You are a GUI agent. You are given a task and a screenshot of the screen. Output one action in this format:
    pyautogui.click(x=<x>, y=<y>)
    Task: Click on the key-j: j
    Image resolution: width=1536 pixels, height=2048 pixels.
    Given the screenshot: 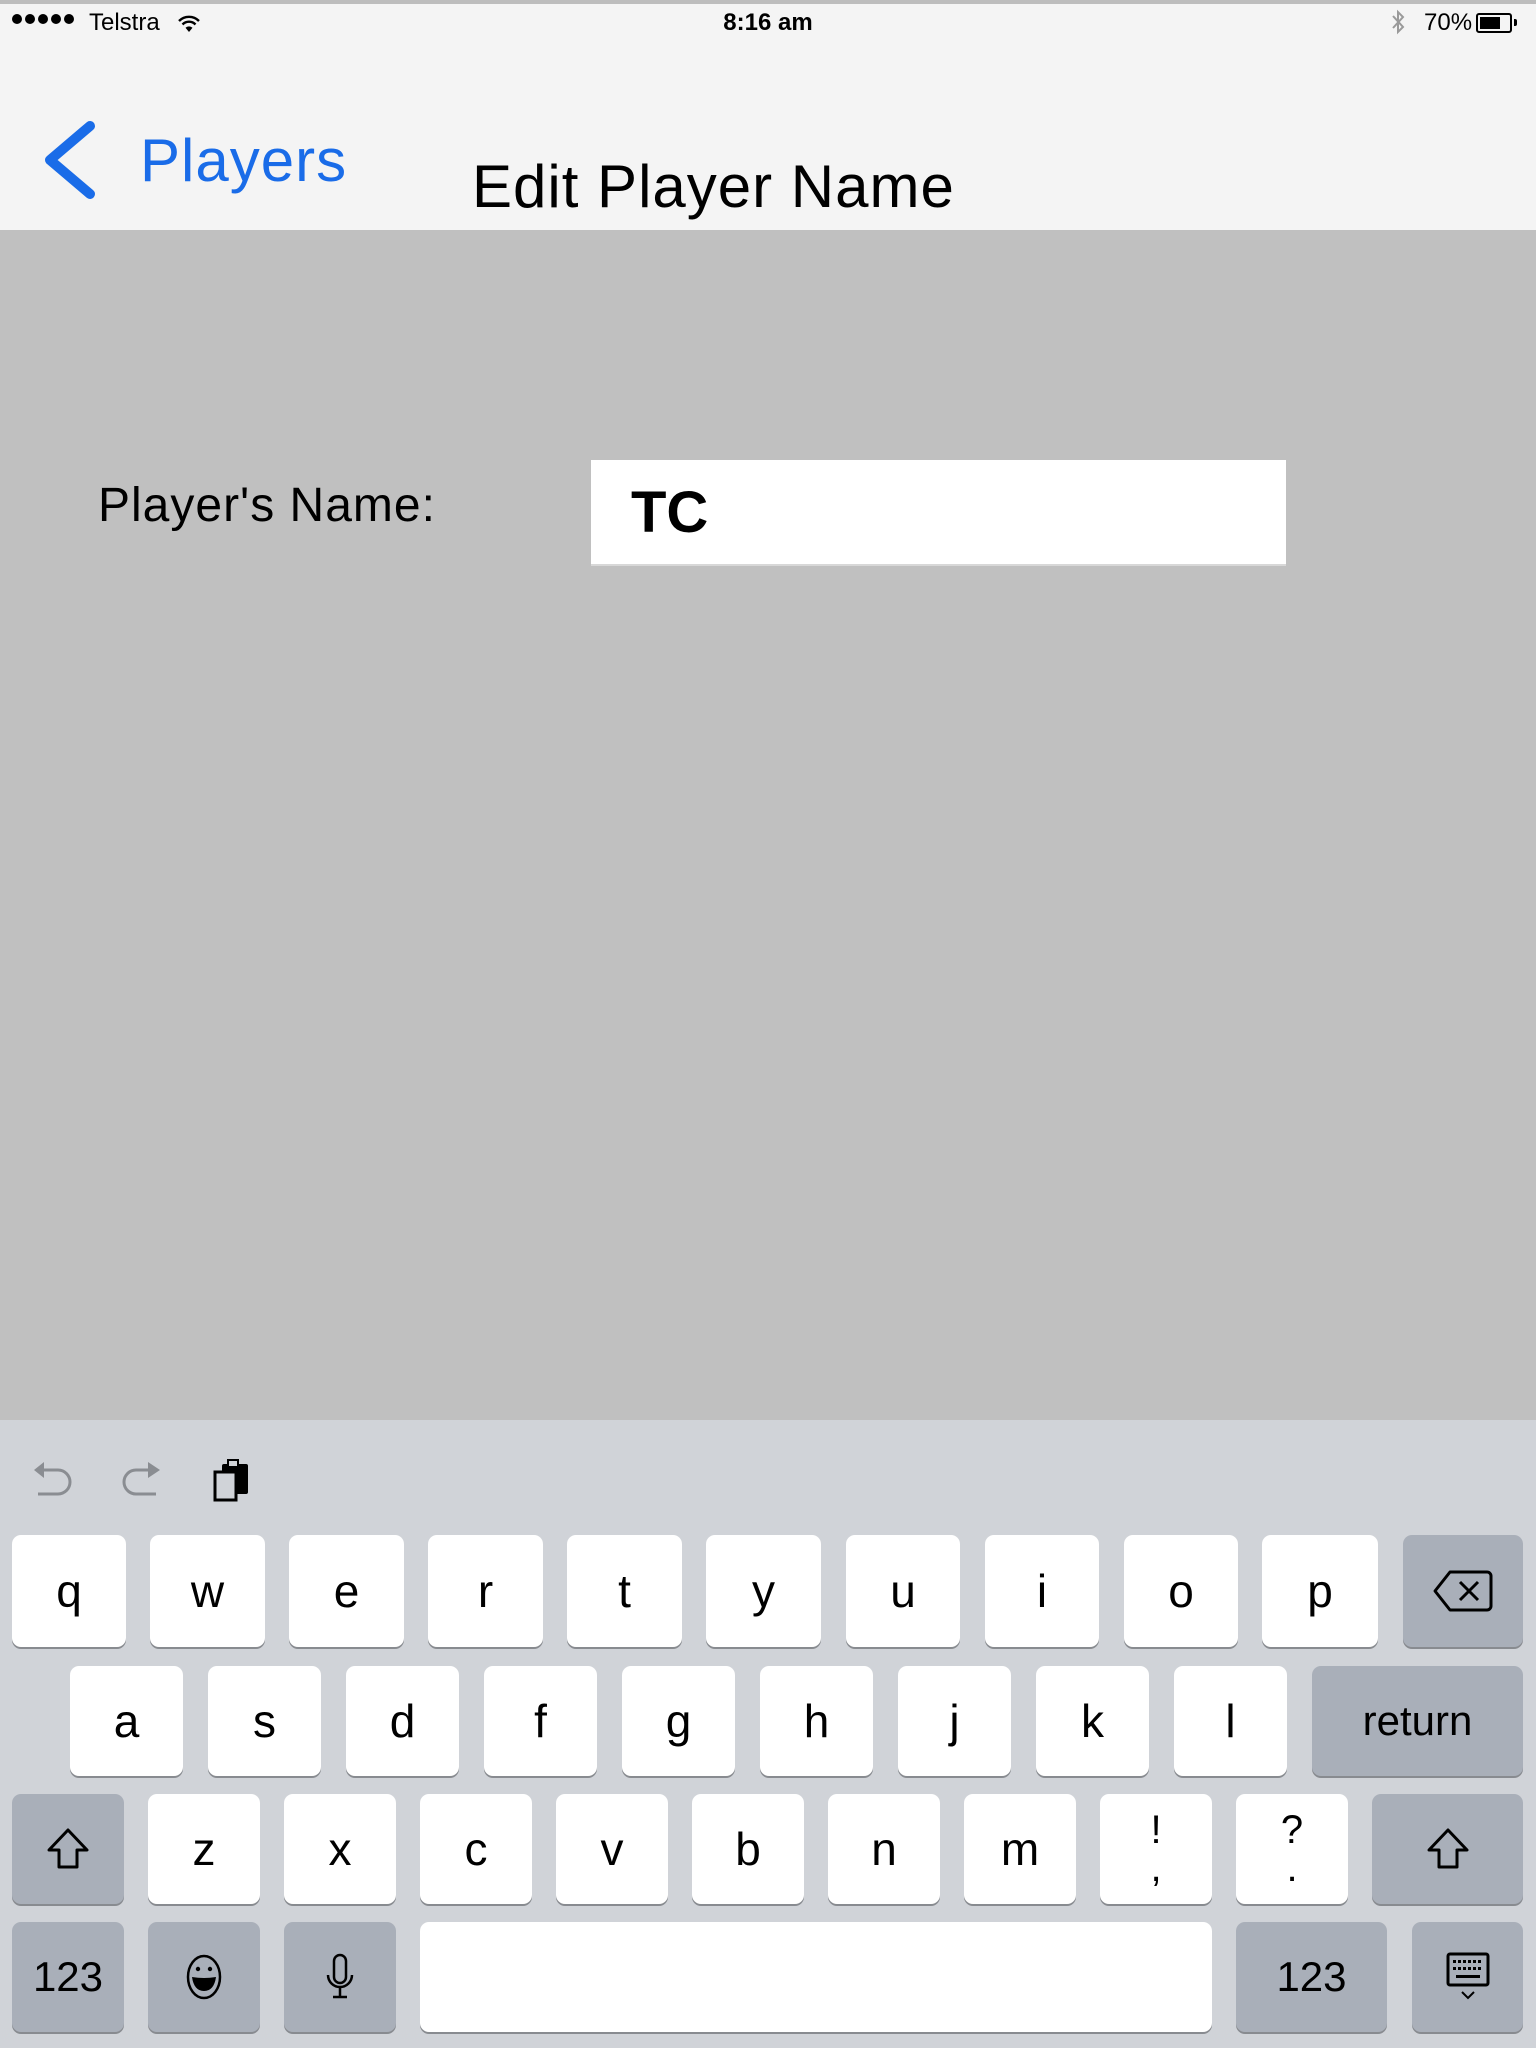 What is the action you would take?
    pyautogui.click(x=954, y=1721)
    